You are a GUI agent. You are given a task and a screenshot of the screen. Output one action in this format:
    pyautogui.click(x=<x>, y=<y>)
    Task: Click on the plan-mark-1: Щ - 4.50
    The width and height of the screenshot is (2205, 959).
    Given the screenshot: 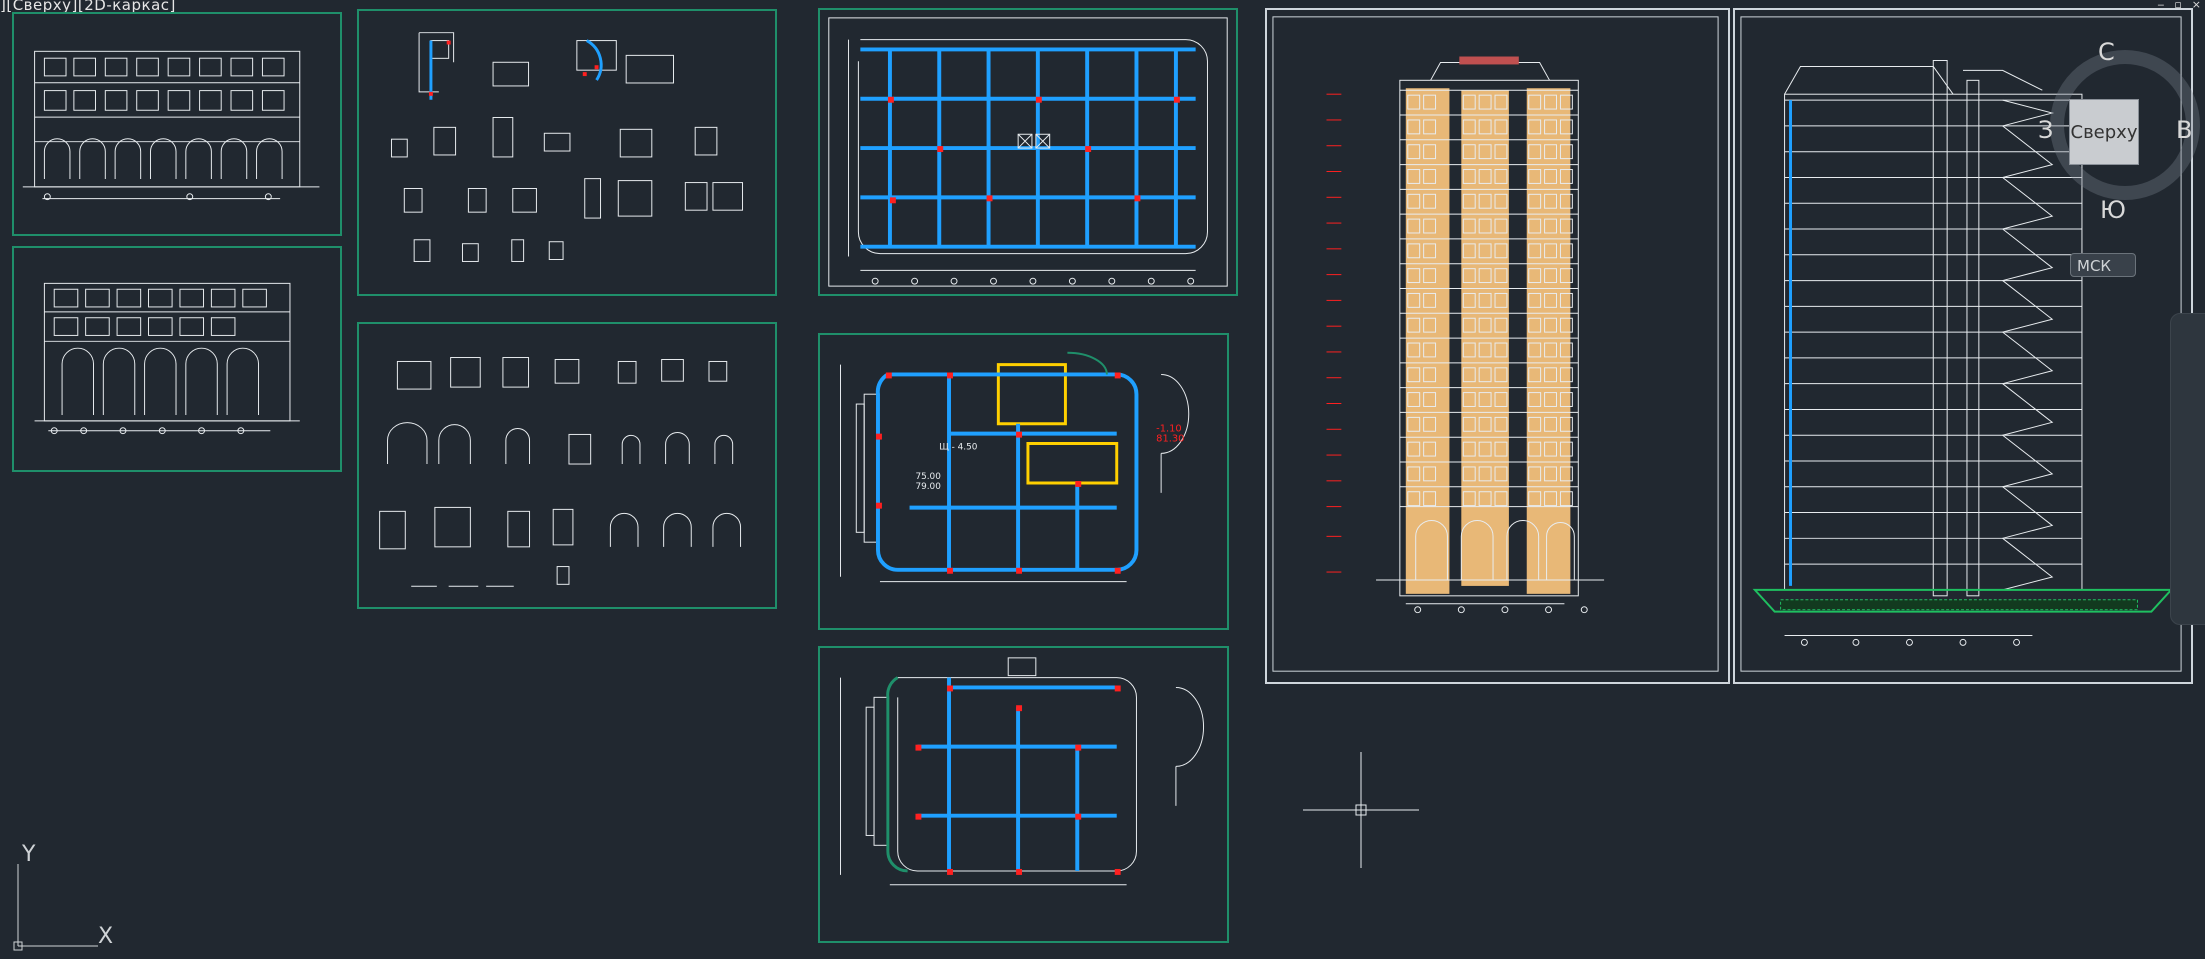 What is the action you would take?
    pyautogui.click(x=958, y=447)
    